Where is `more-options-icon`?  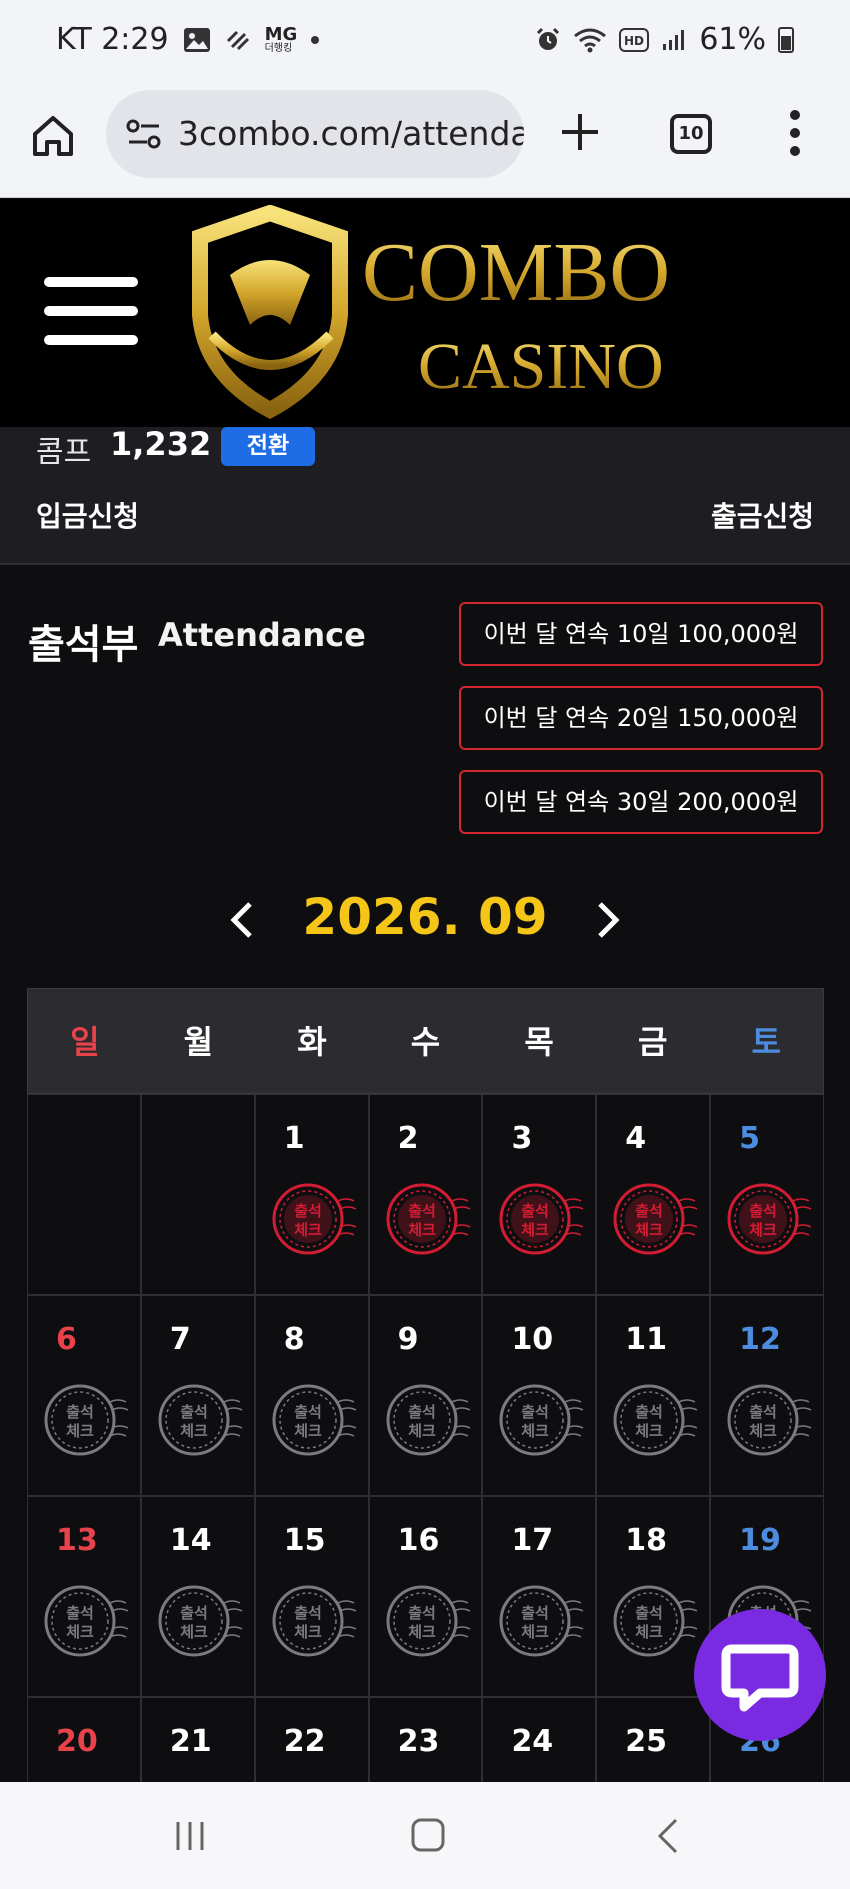 more-options-icon is located at coordinates (795, 133).